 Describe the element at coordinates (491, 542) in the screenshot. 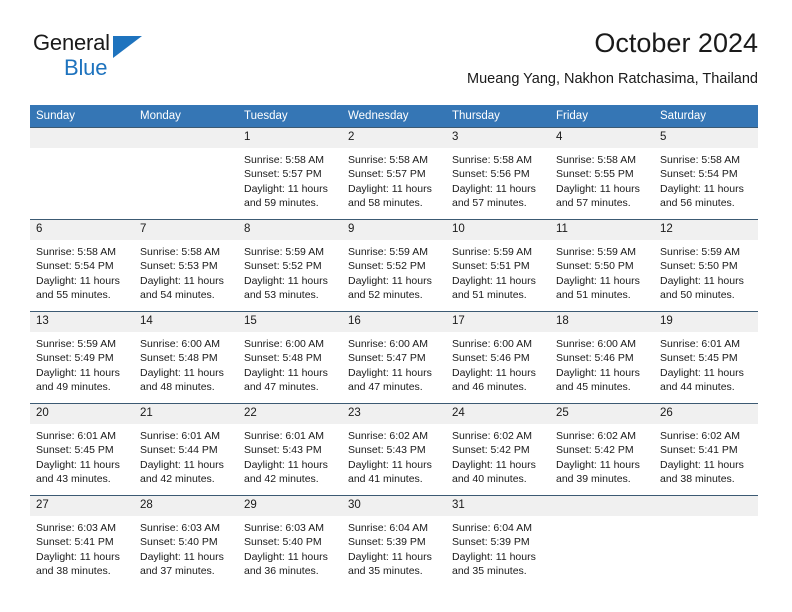

I see `sunset-text: Sunset: 5:39 PM` at that location.